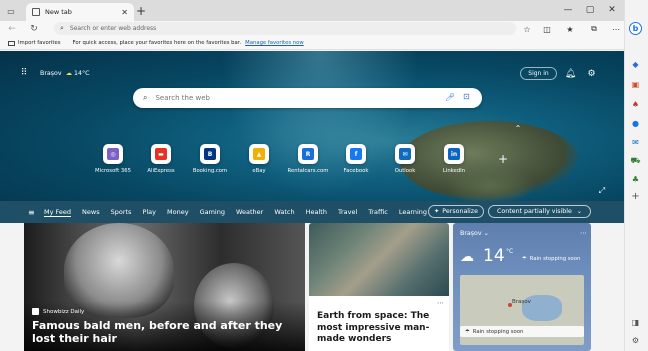 The image size is (648, 351). I want to click on import-favorites-button: Import favorites, so click(34, 43).